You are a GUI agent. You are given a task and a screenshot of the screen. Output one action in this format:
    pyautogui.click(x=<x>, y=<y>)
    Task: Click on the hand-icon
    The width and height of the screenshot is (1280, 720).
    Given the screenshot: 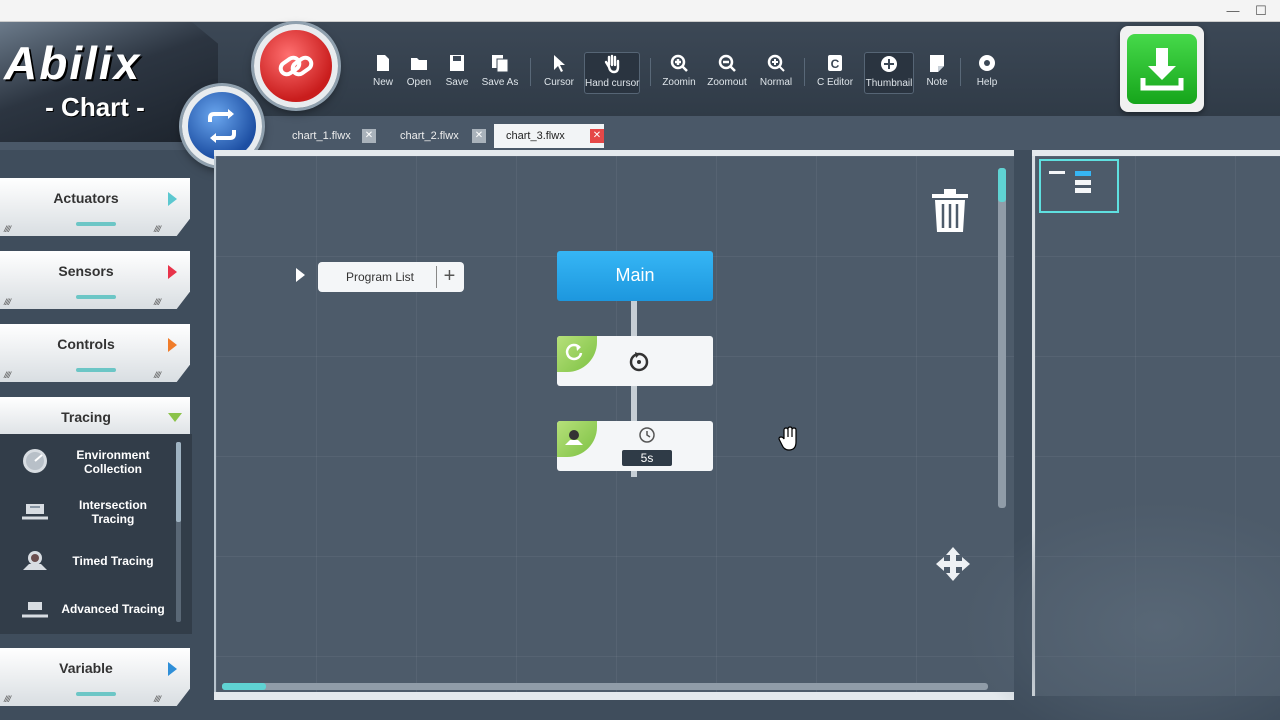 What is the action you would take?
    pyautogui.click(x=612, y=64)
    